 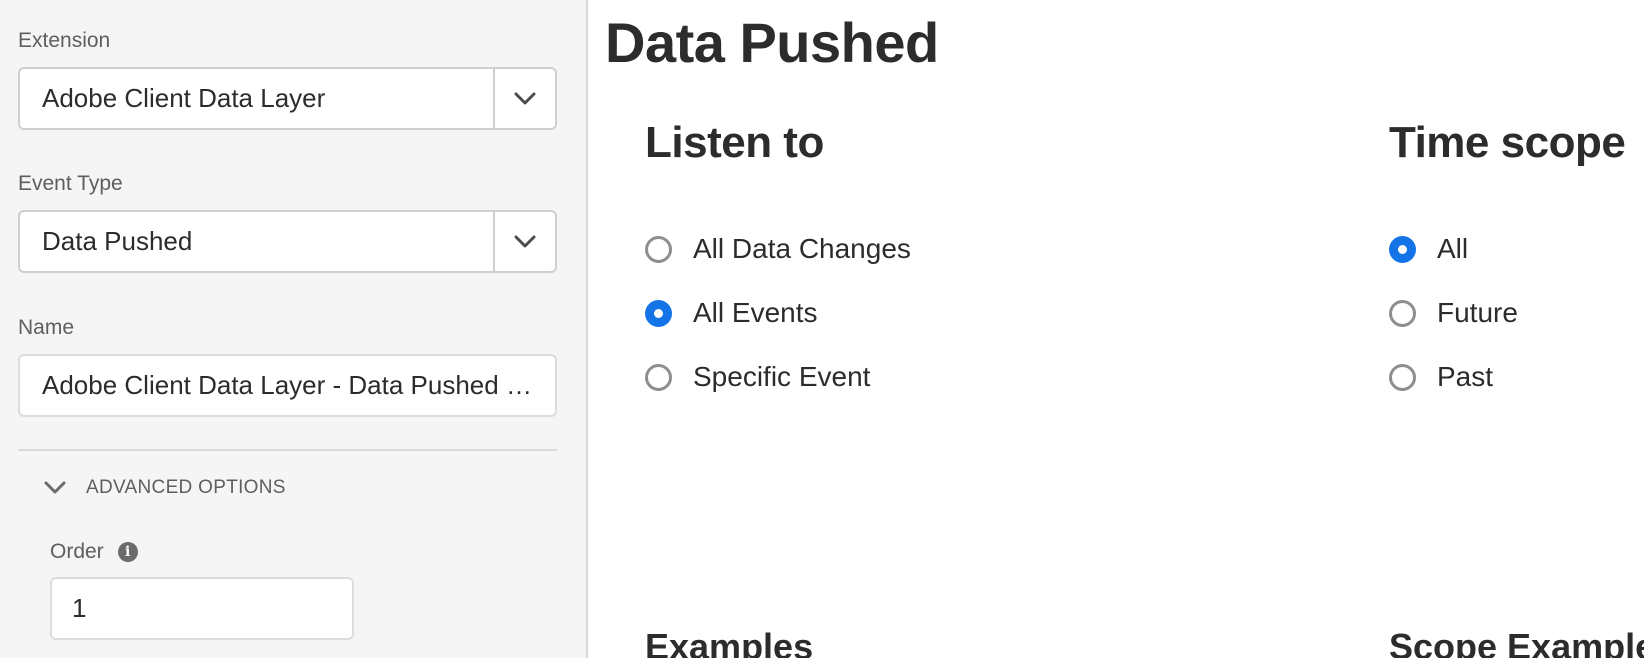 I want to click on radio-label: Specific Event, so click(x=782, y=376).